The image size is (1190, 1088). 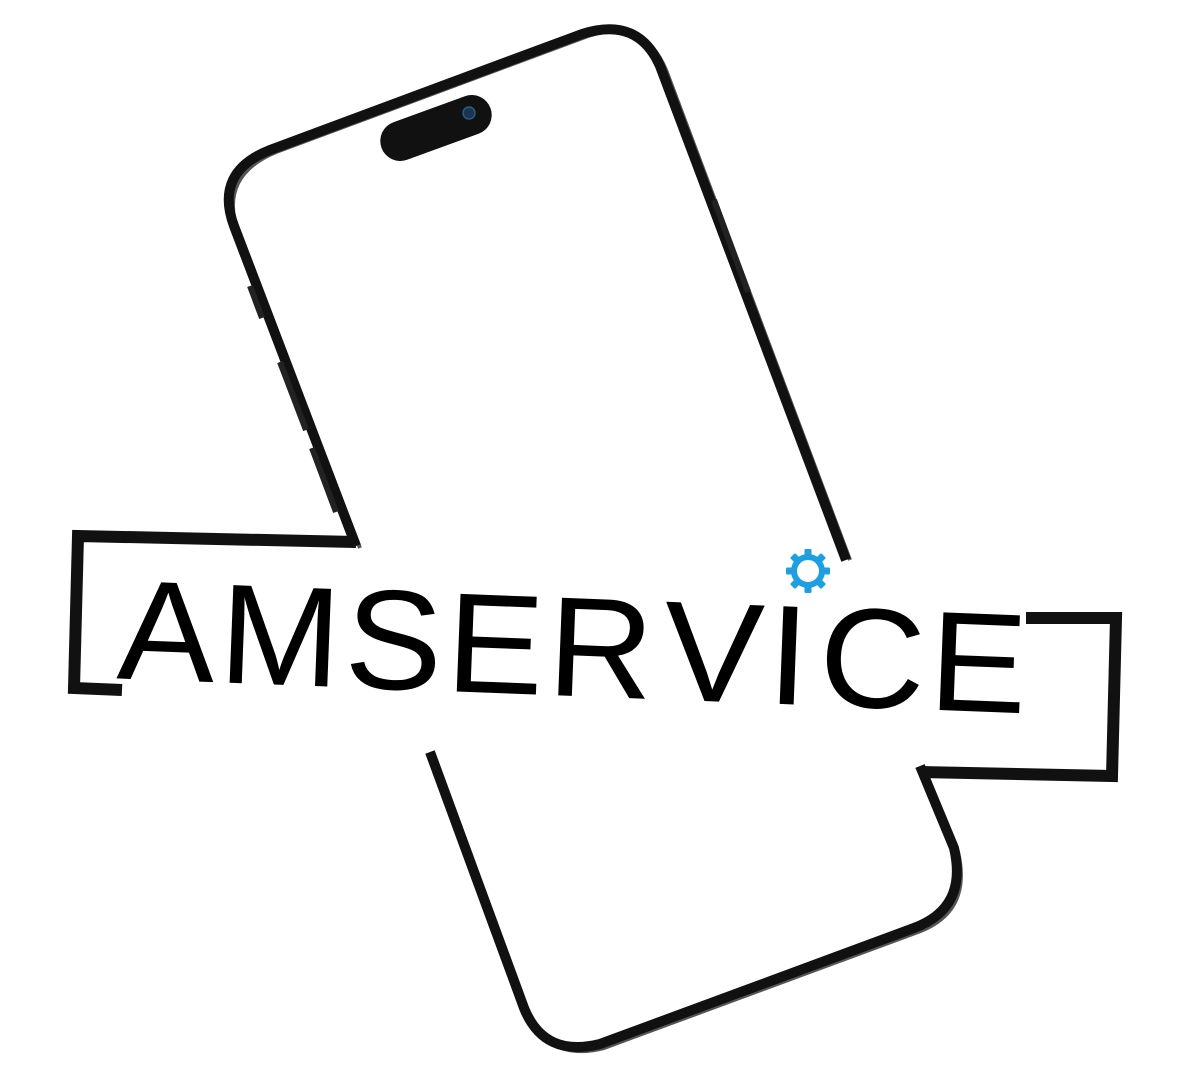 I want to click on camera-icon, so click(x=469, y=113).